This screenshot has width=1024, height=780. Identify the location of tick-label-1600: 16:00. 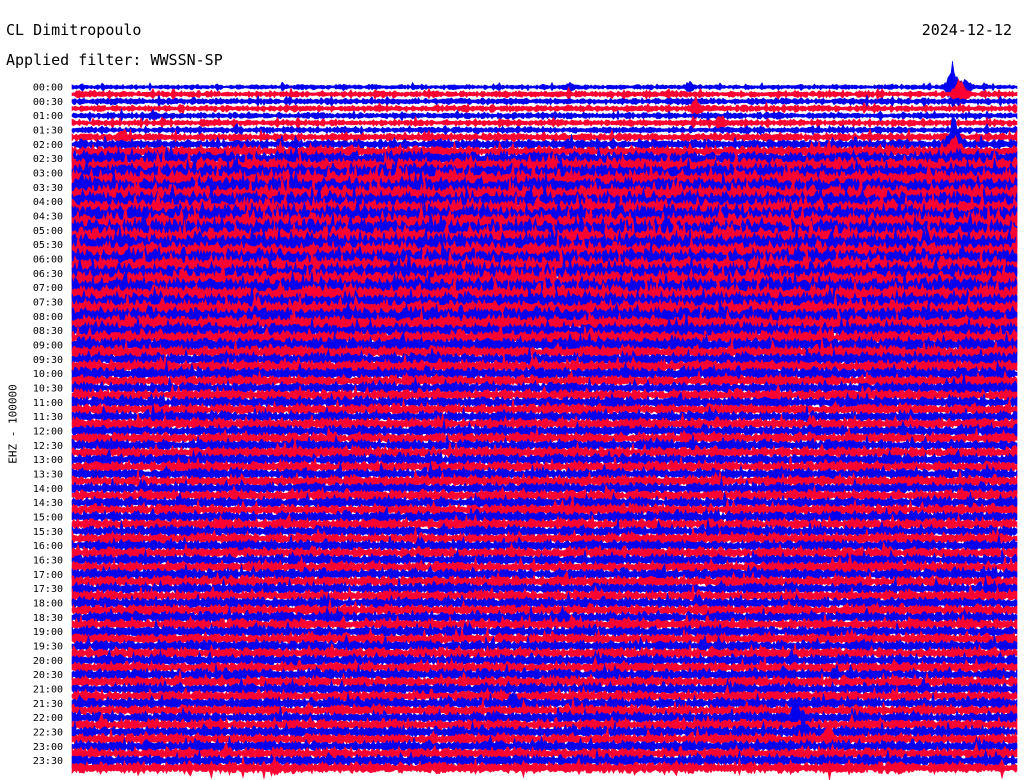
(48, 546).